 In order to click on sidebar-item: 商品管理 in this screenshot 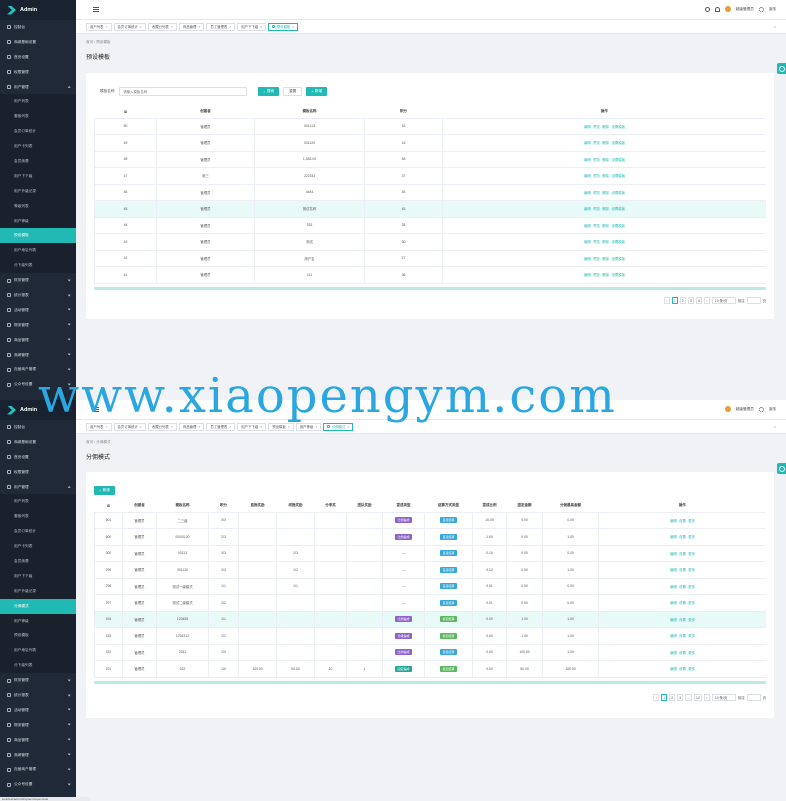, I will do `click(38, 740)`.